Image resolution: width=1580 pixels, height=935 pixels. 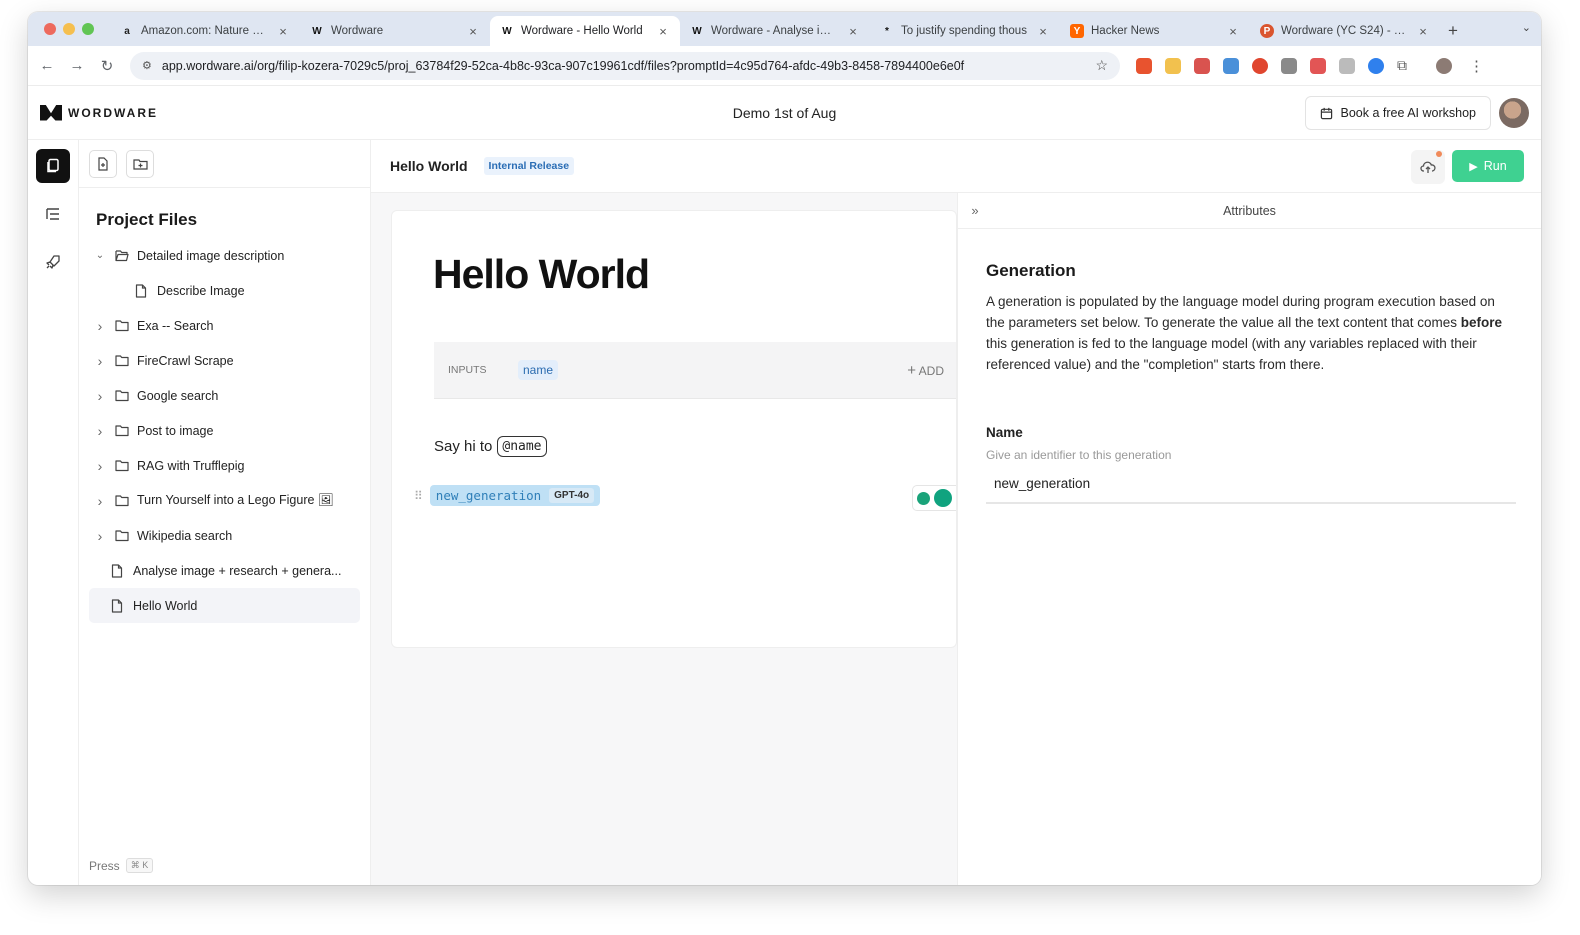 I want to click on browser-tab: Y Hacker News ×, so click(x=1155, y=31).